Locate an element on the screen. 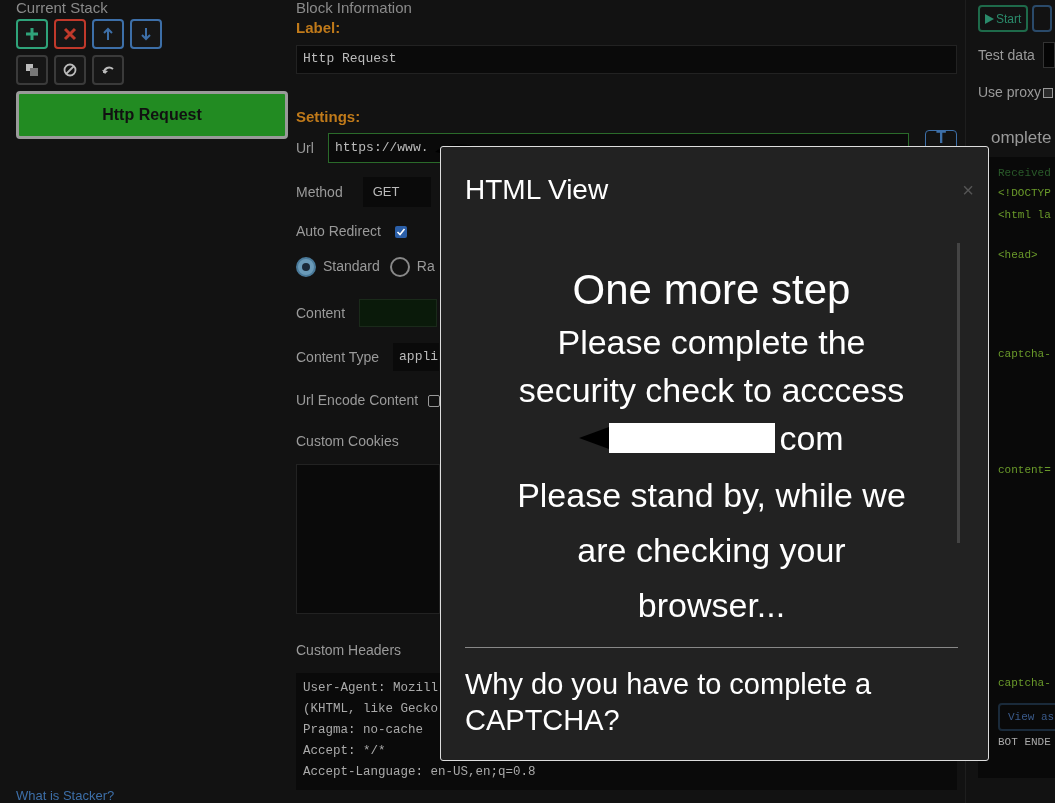  header-line: (KHTML, like Gecko is located at coordinates (371, 709).